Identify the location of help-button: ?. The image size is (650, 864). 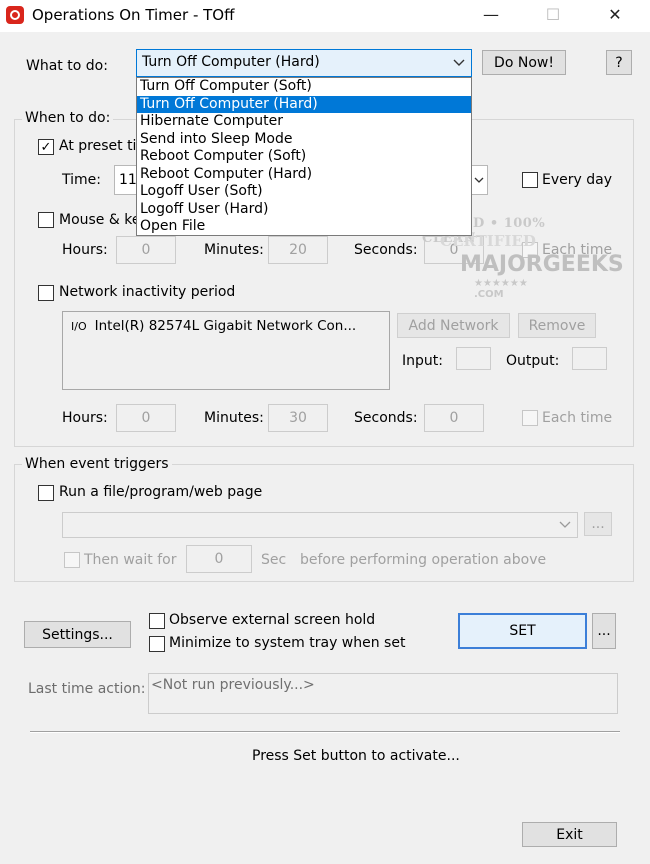
(619, 62).